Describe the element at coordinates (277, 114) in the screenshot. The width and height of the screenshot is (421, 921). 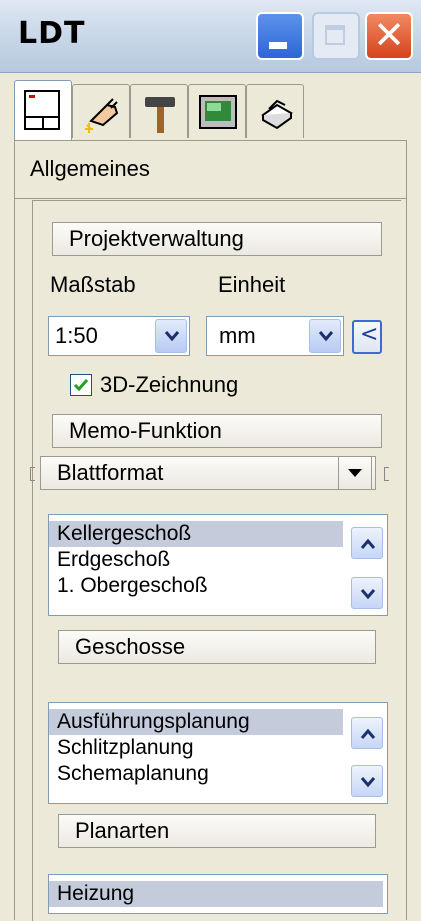
I see `printer-icon` at that location.